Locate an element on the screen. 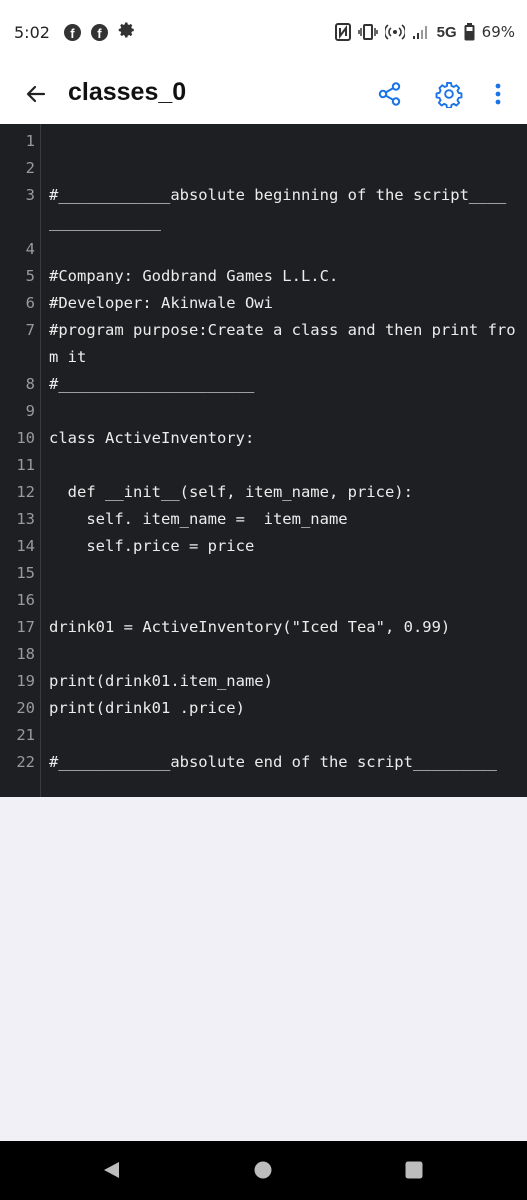 The height and width of the screenshot is (1200, 527). line-code-text: ____________ is located at coordinates (105, 222).